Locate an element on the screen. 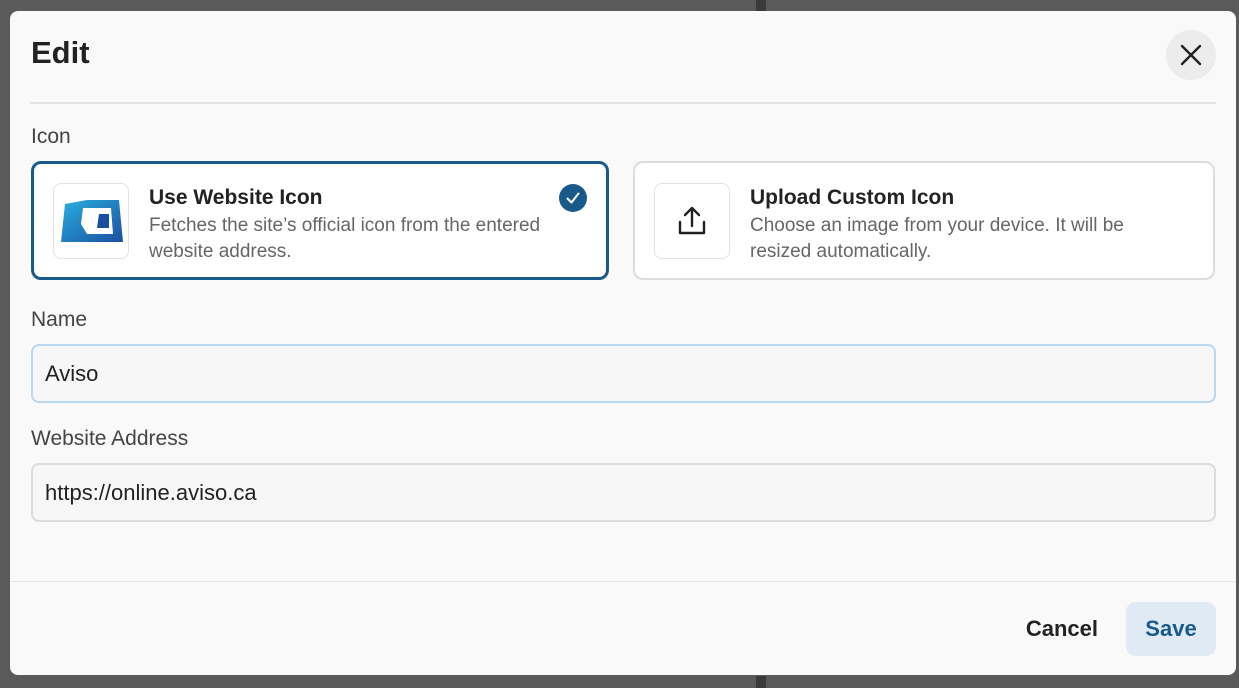  option-title: Use Website Icon is located at coordinates (236, 197).